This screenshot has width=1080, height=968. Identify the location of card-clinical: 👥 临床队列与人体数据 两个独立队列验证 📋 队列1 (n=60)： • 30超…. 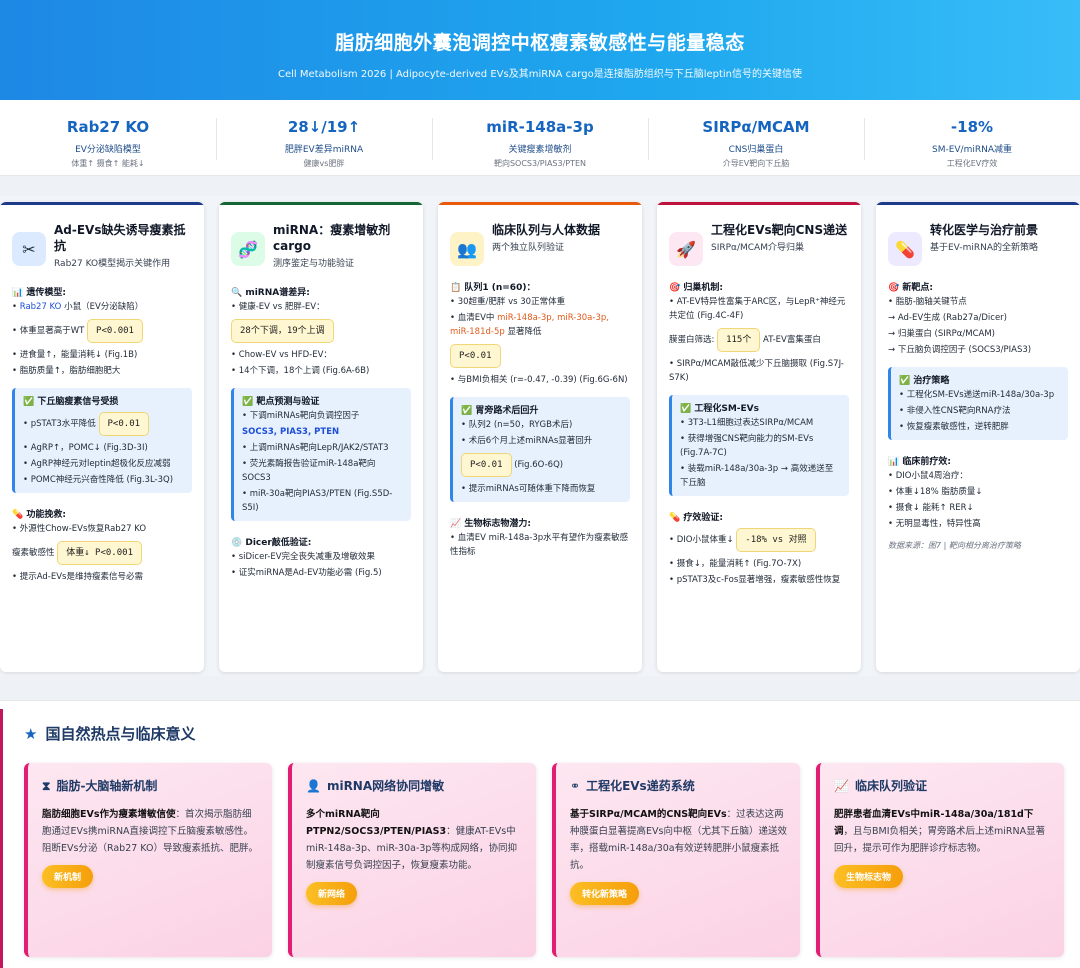
(540, 437).